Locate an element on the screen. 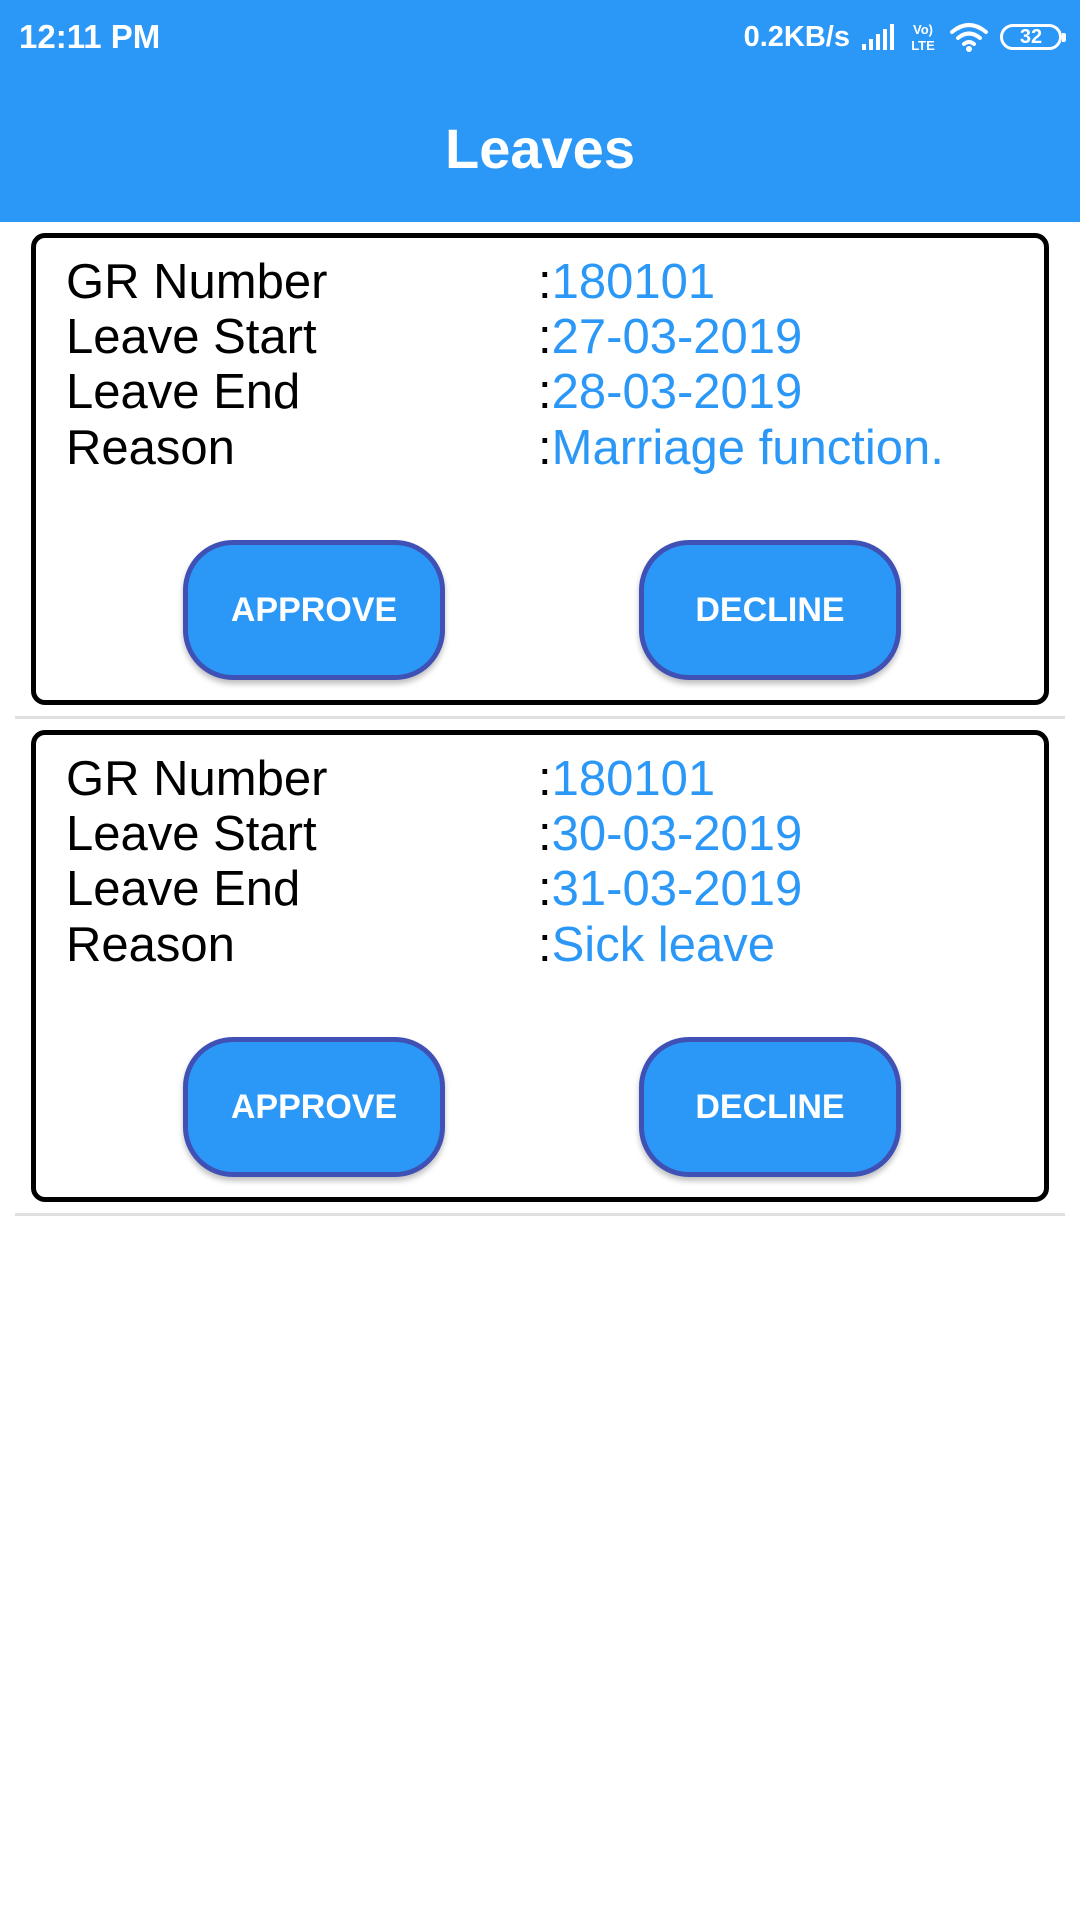  battery-icon: 32 is located at coordinates (1033, 37).